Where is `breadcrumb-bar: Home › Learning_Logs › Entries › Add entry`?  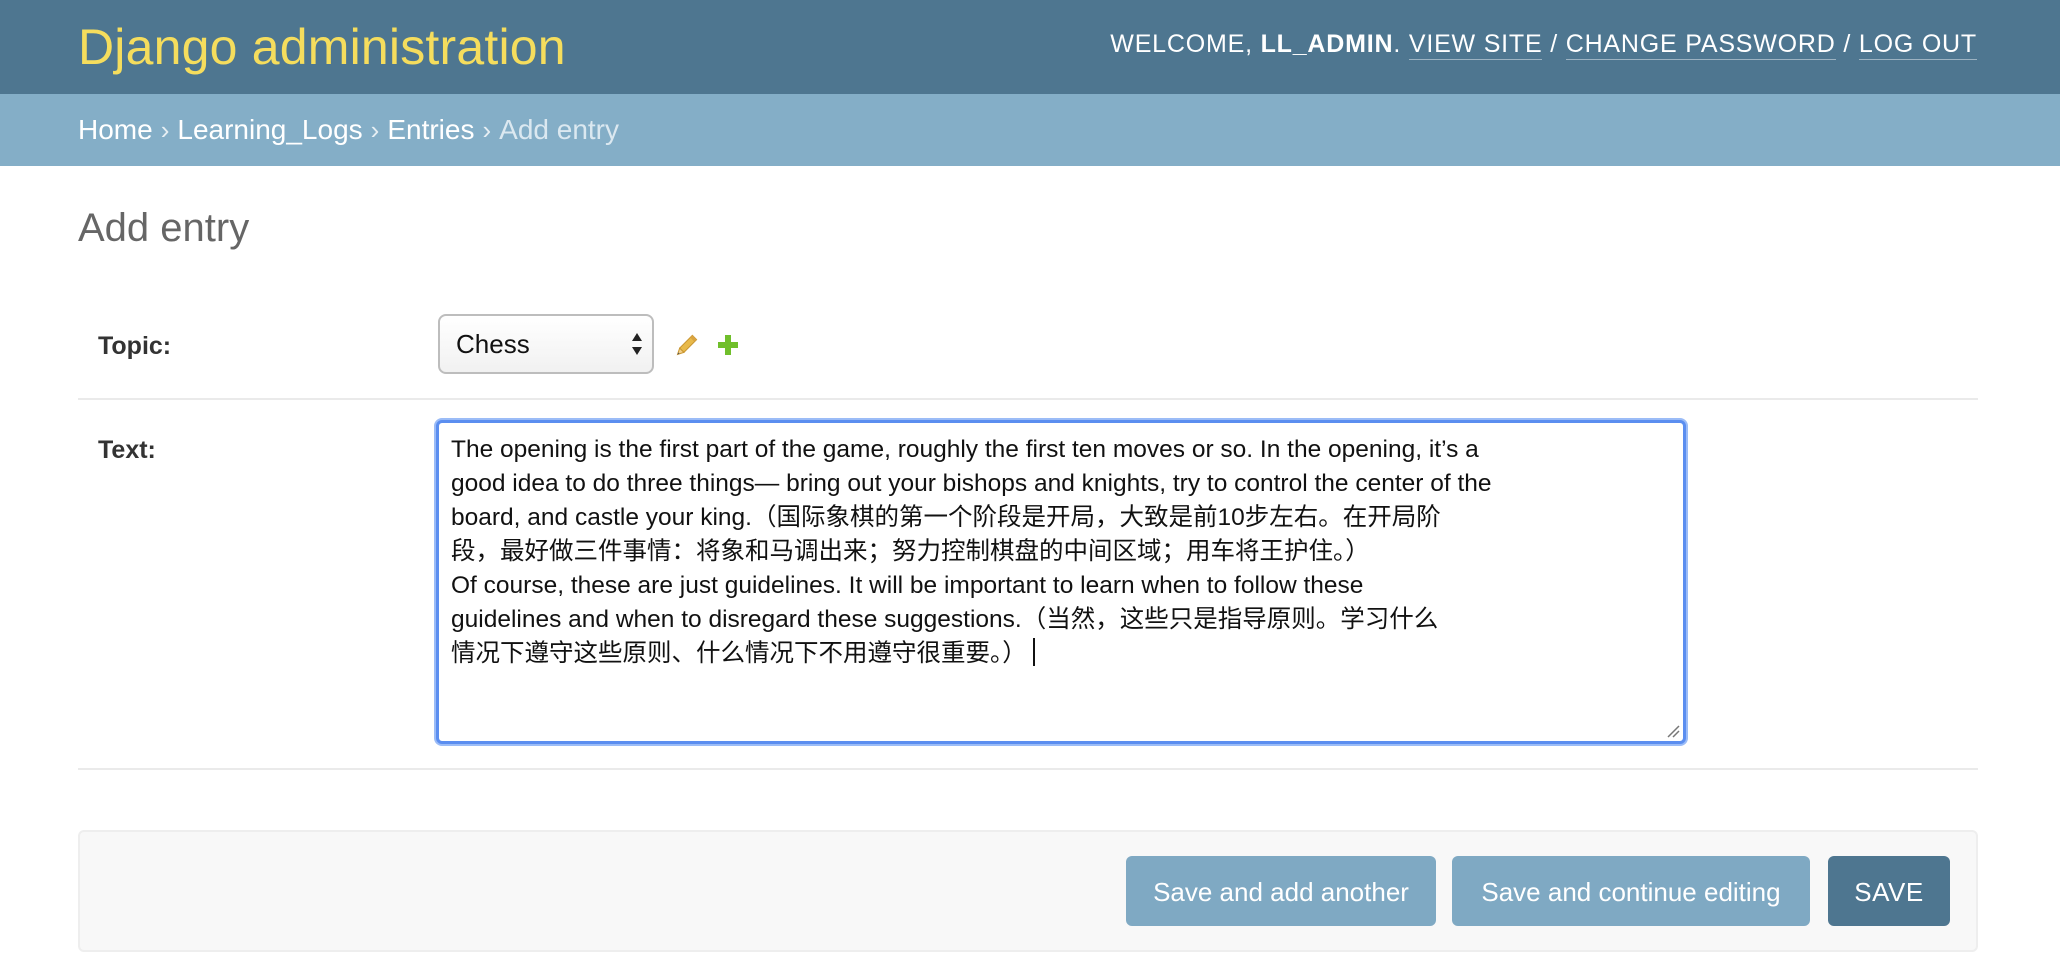
breadcrumb-bar: Home › Learning_Logs › Entries › Add entry is located at coordinates (1030, 130).